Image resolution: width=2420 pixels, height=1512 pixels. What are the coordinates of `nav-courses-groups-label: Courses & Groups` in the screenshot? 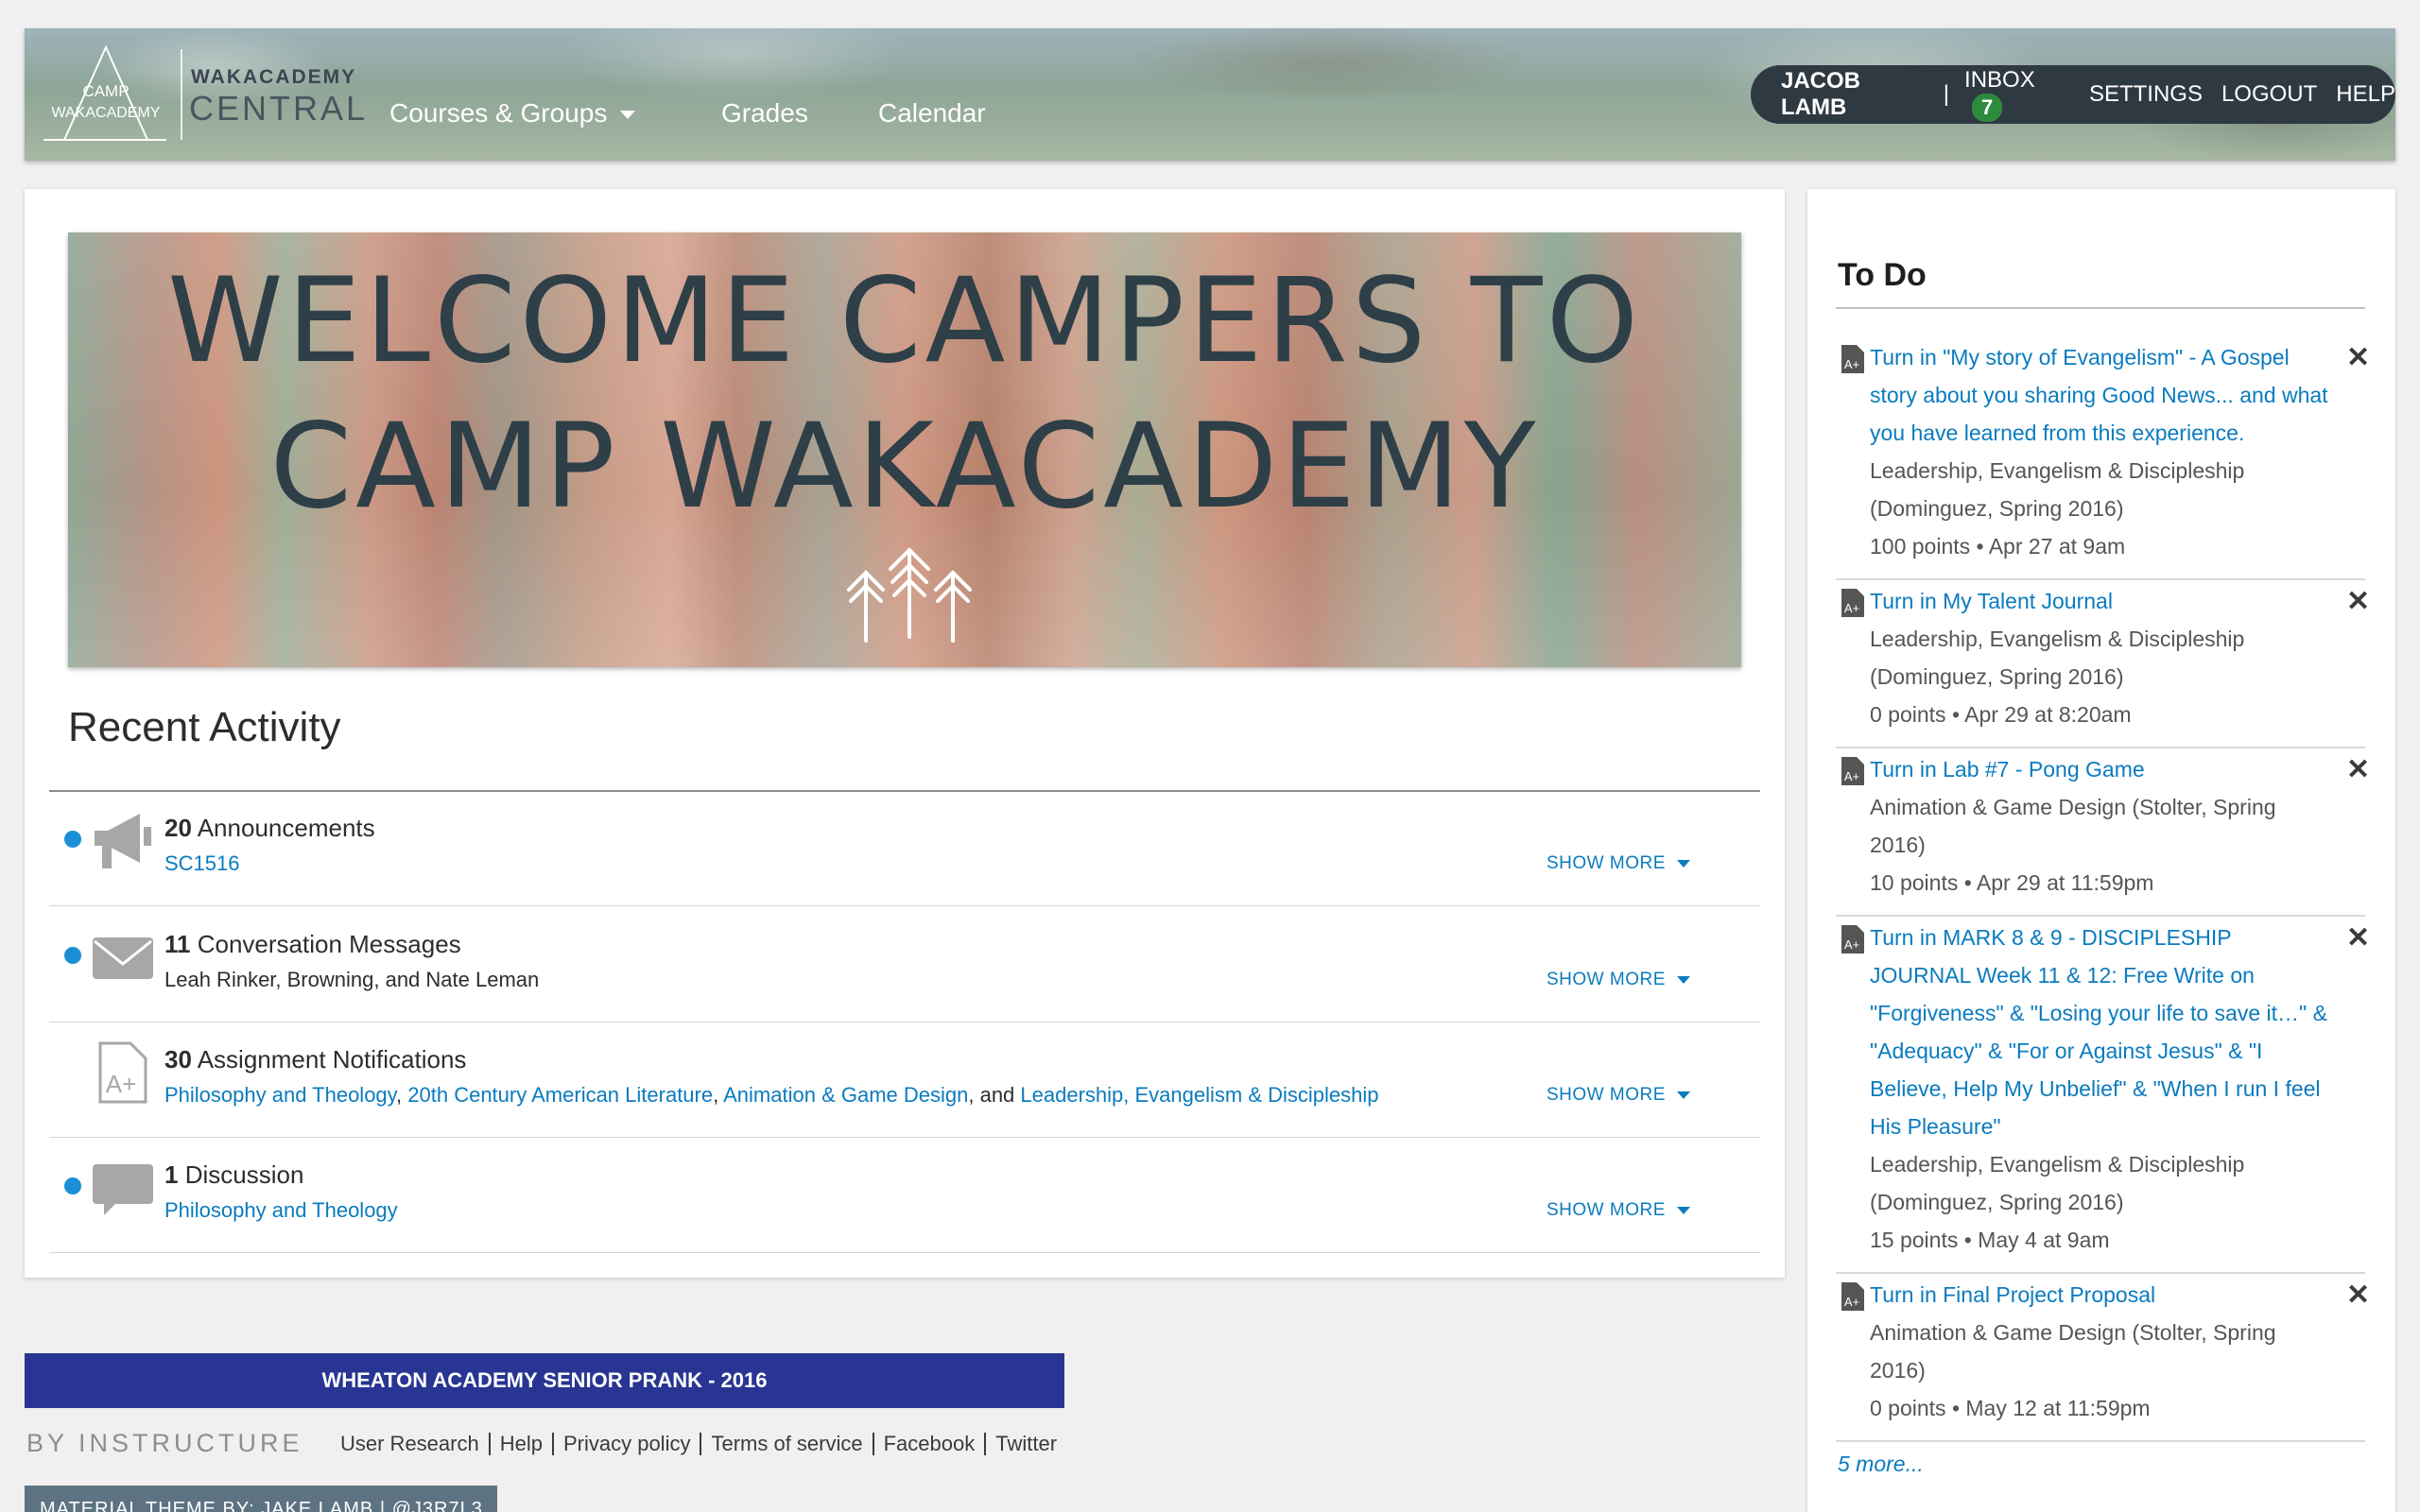 It's located at (498, 113).